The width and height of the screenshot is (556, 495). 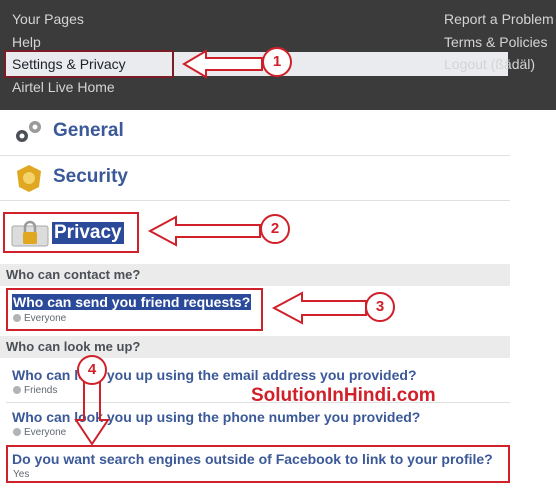 I want to click on step-3-badge: 3, so click(x=380, y=307).